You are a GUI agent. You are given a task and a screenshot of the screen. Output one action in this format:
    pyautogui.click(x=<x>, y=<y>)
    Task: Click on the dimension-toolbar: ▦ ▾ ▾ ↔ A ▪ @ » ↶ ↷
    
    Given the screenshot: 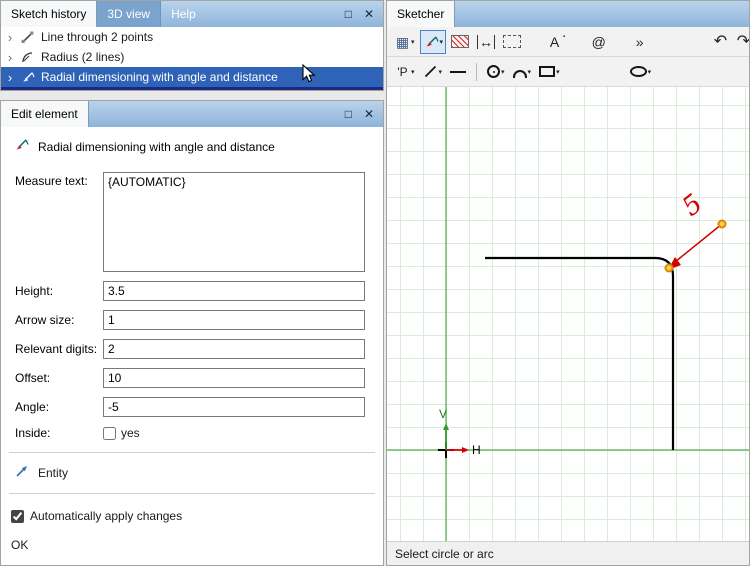 What is the action you would take?
    pyautogui.click(x=568, y=42)
    